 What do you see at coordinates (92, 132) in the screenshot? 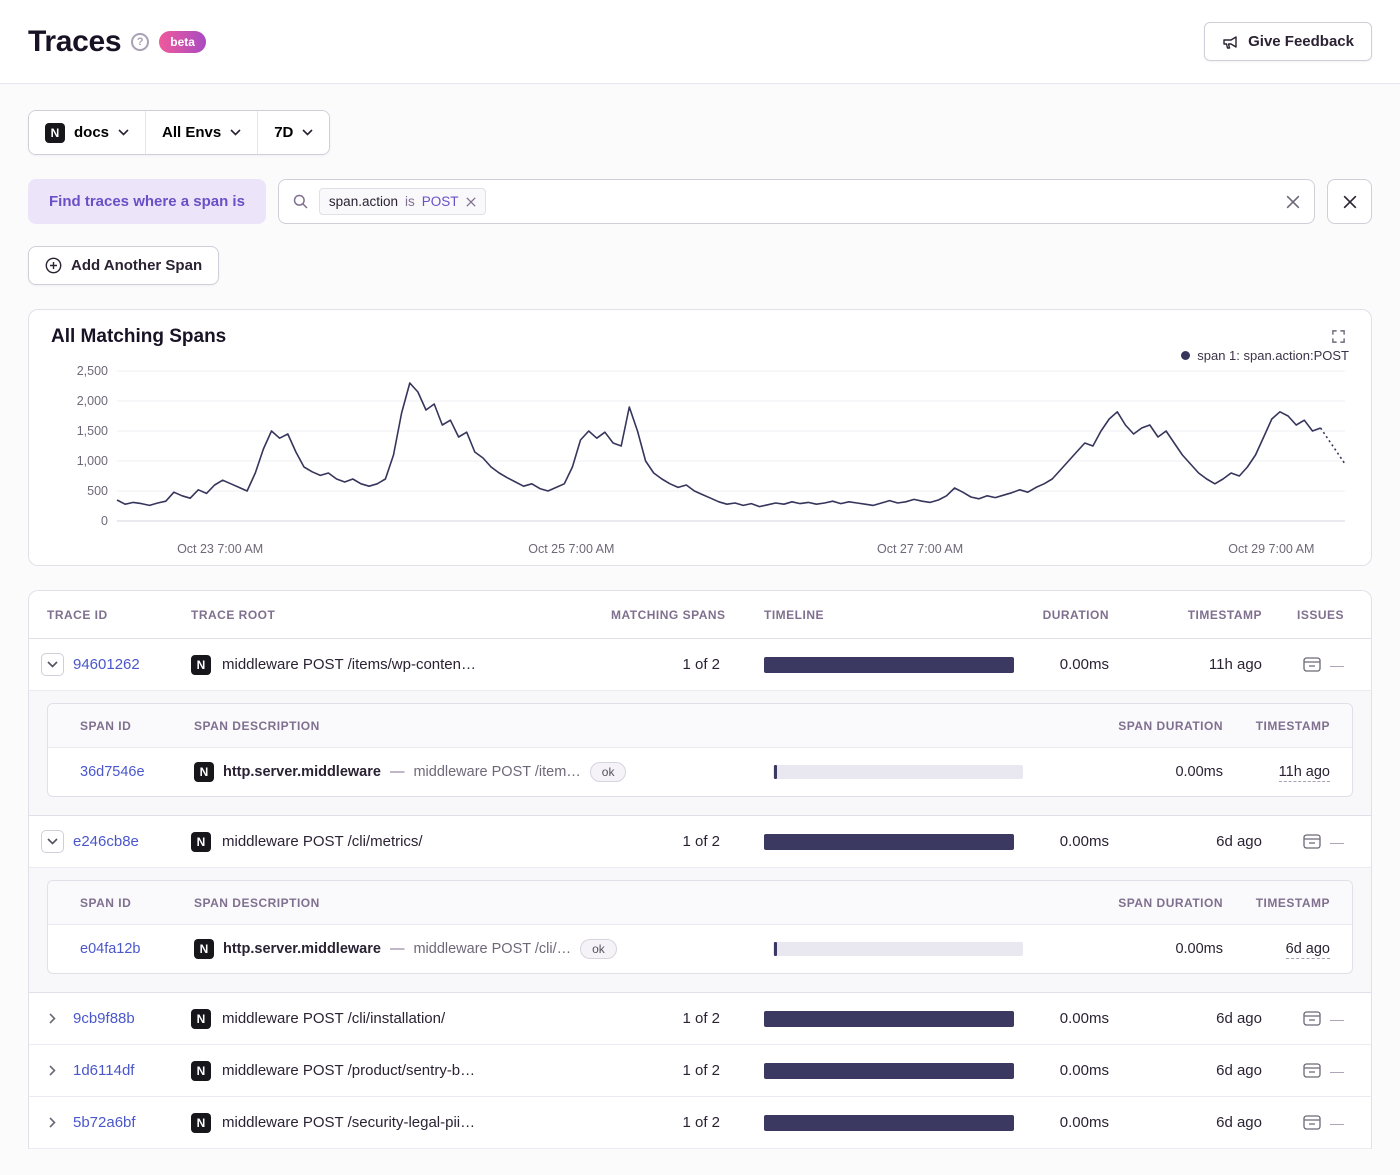
I see `project-filter-value: docs` at bounding box center [92, 132].